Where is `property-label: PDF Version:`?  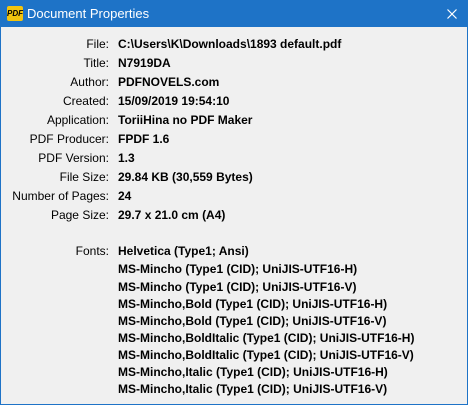 property-label: PDF Version: is located at coordinates (73, 158).